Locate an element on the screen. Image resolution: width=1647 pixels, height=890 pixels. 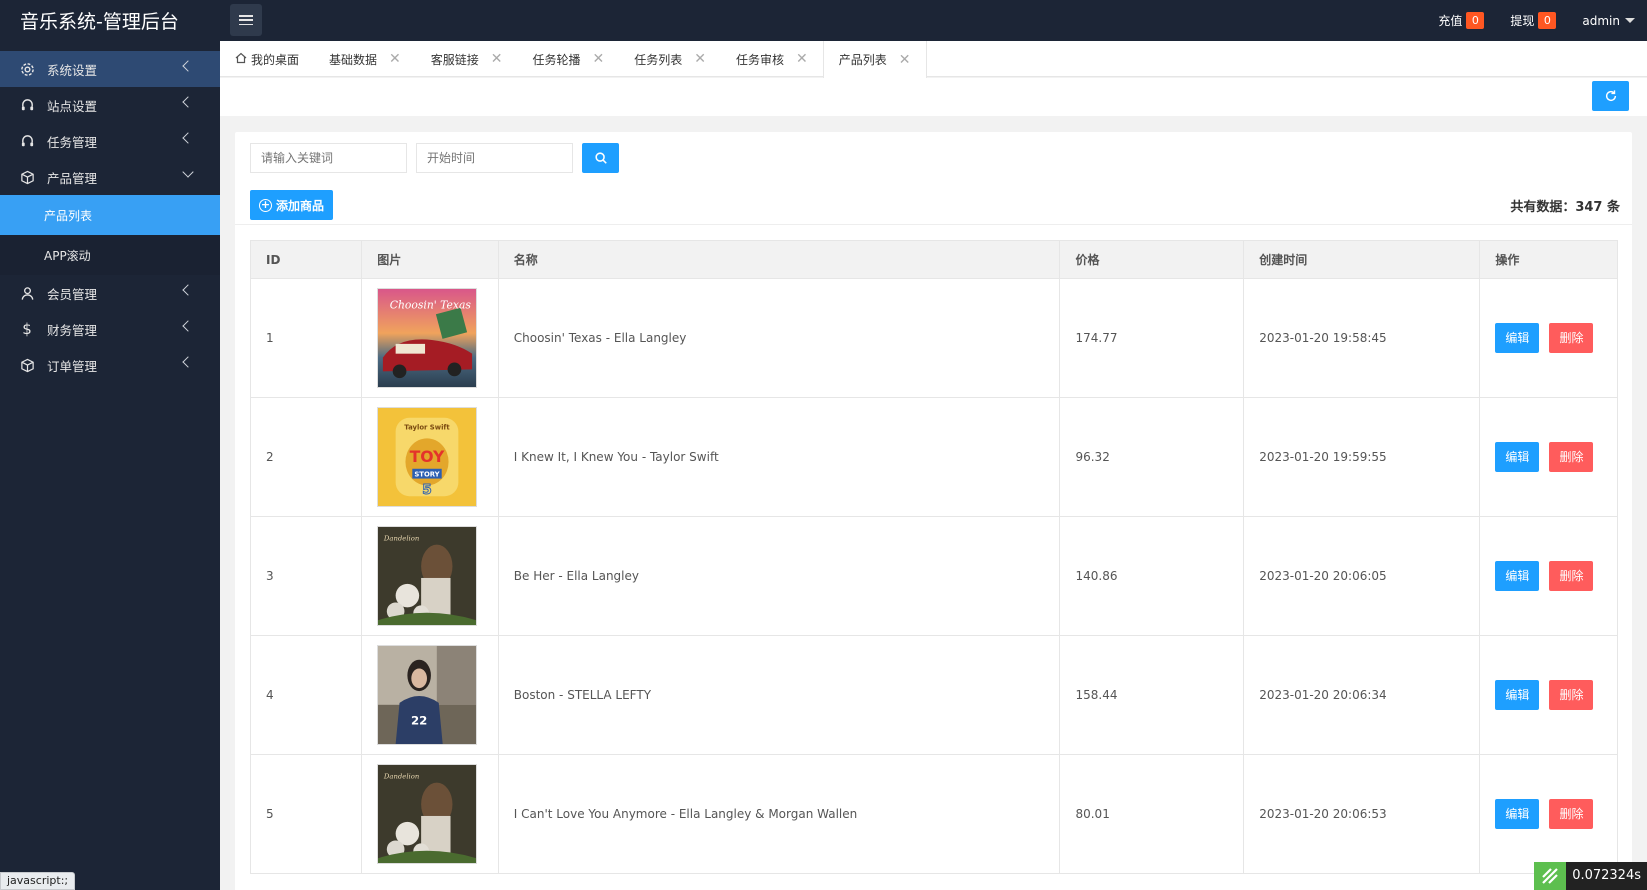
tab-task-list: 任务列表 ✕ is located at coordinates (670, 59).